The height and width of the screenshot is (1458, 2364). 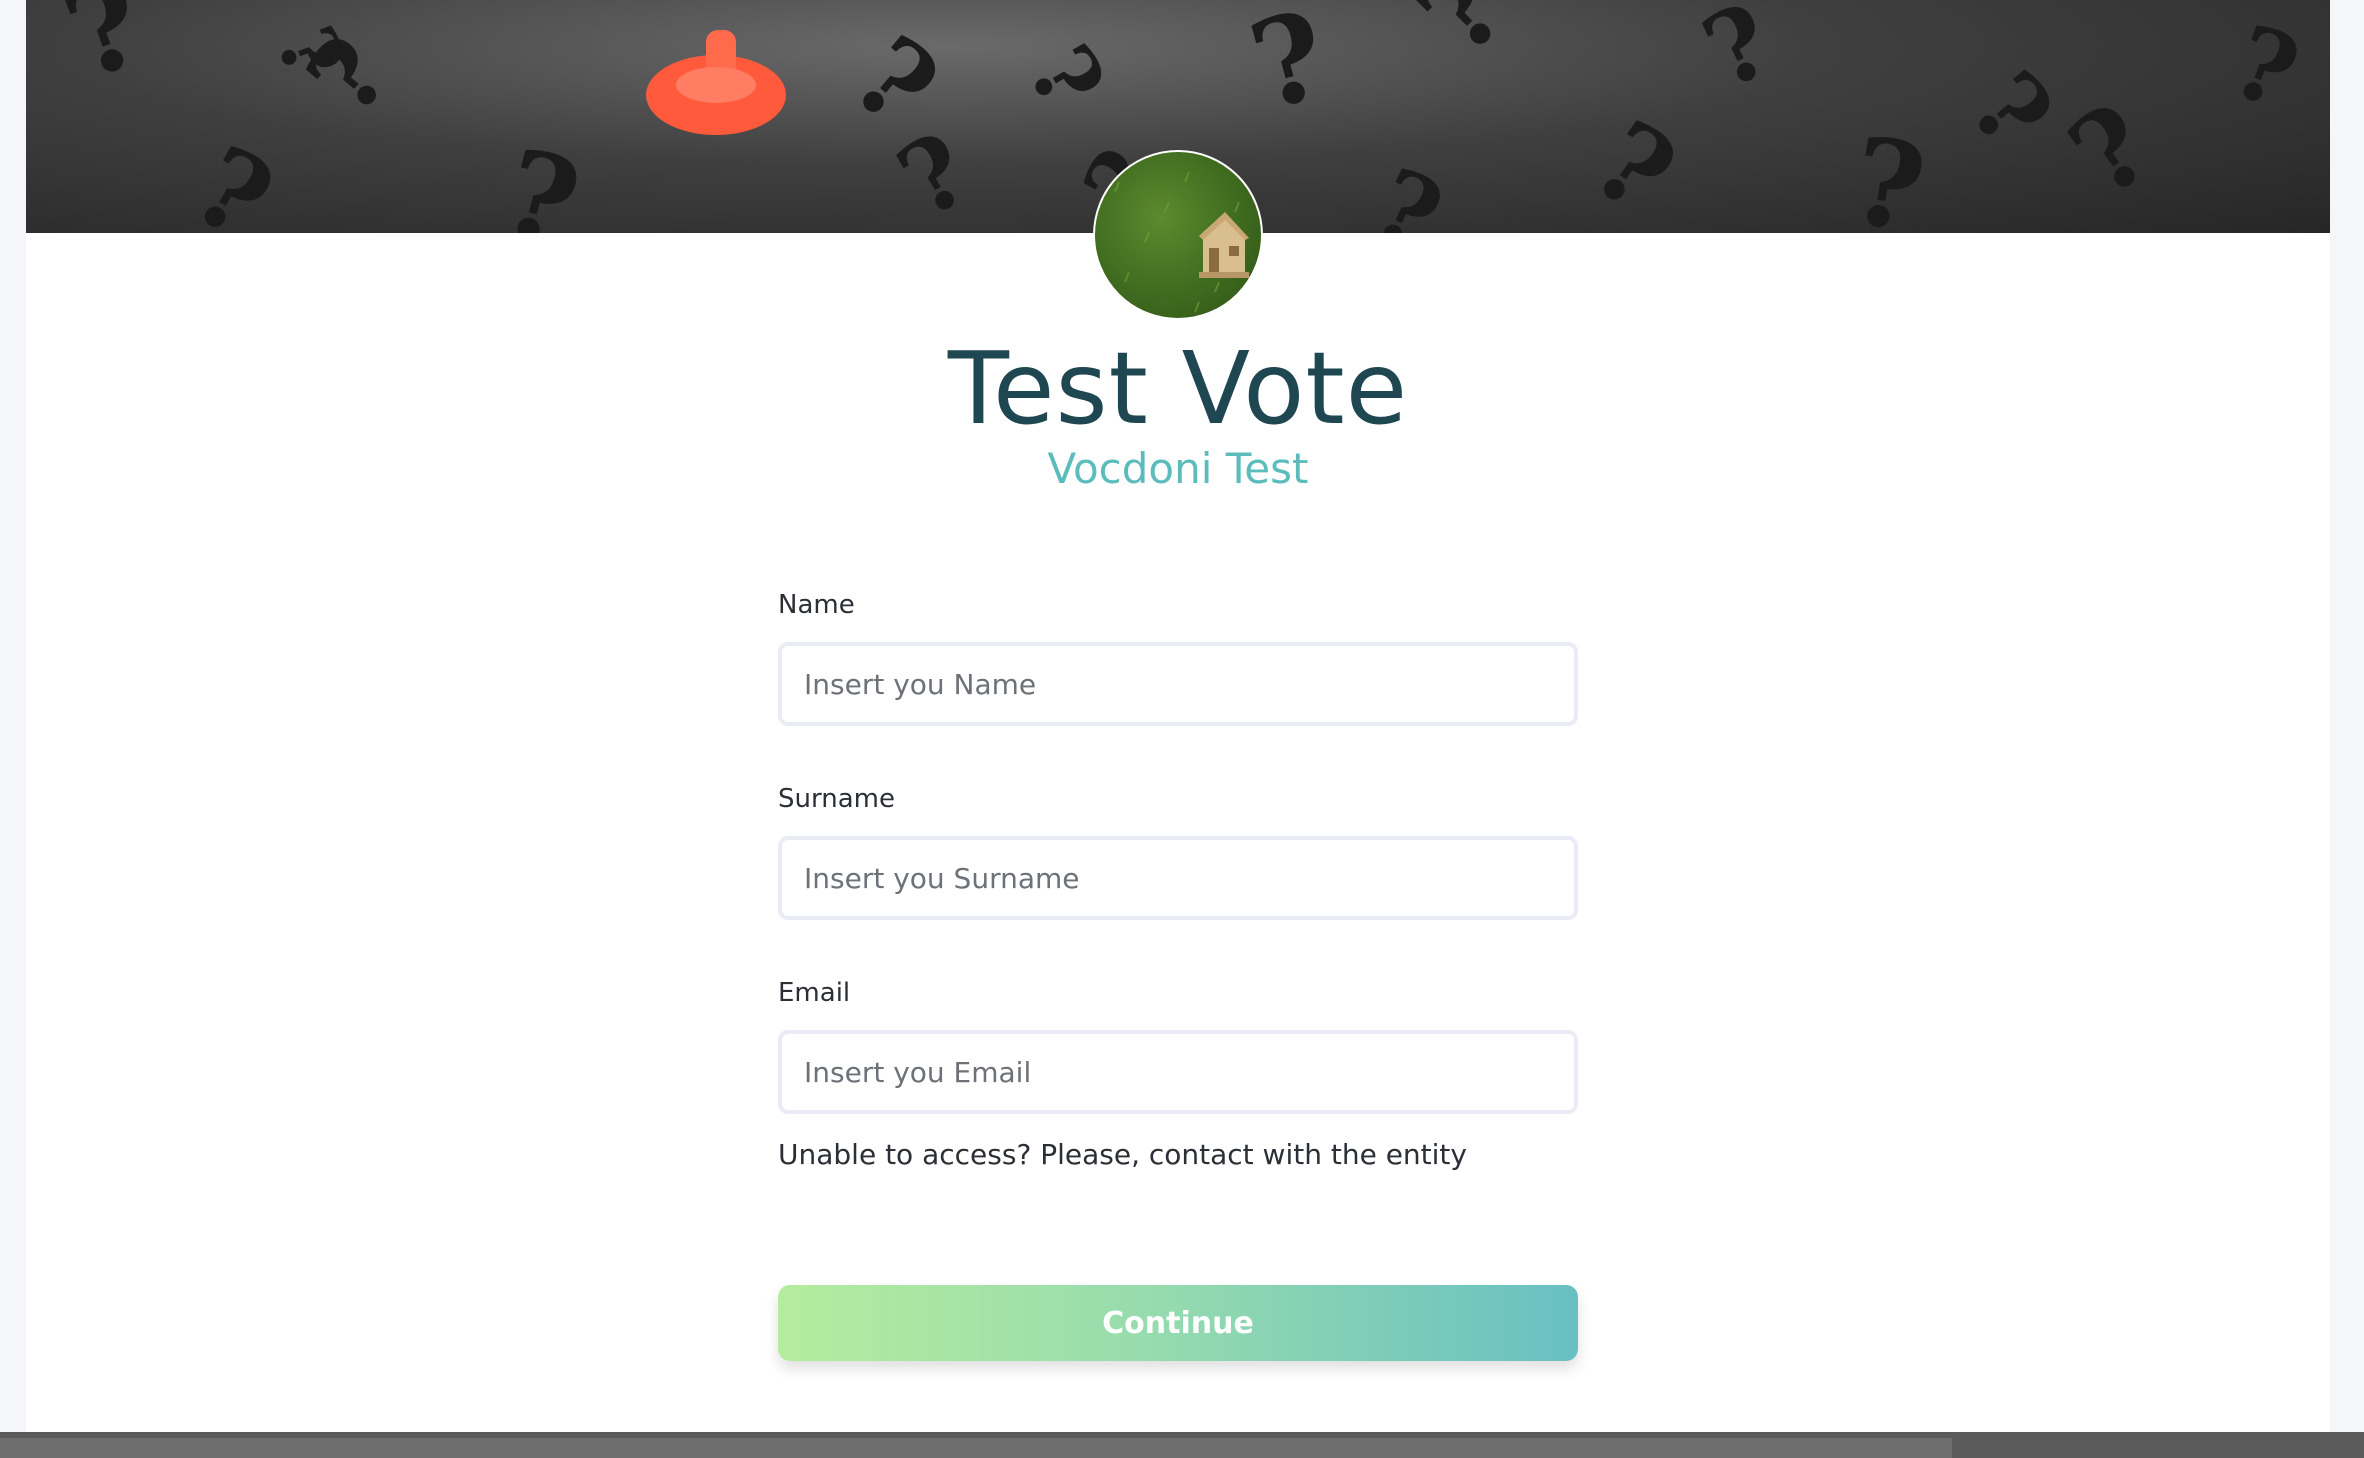 I want to click on surname-label: Surname, so click(x=836, y=799).